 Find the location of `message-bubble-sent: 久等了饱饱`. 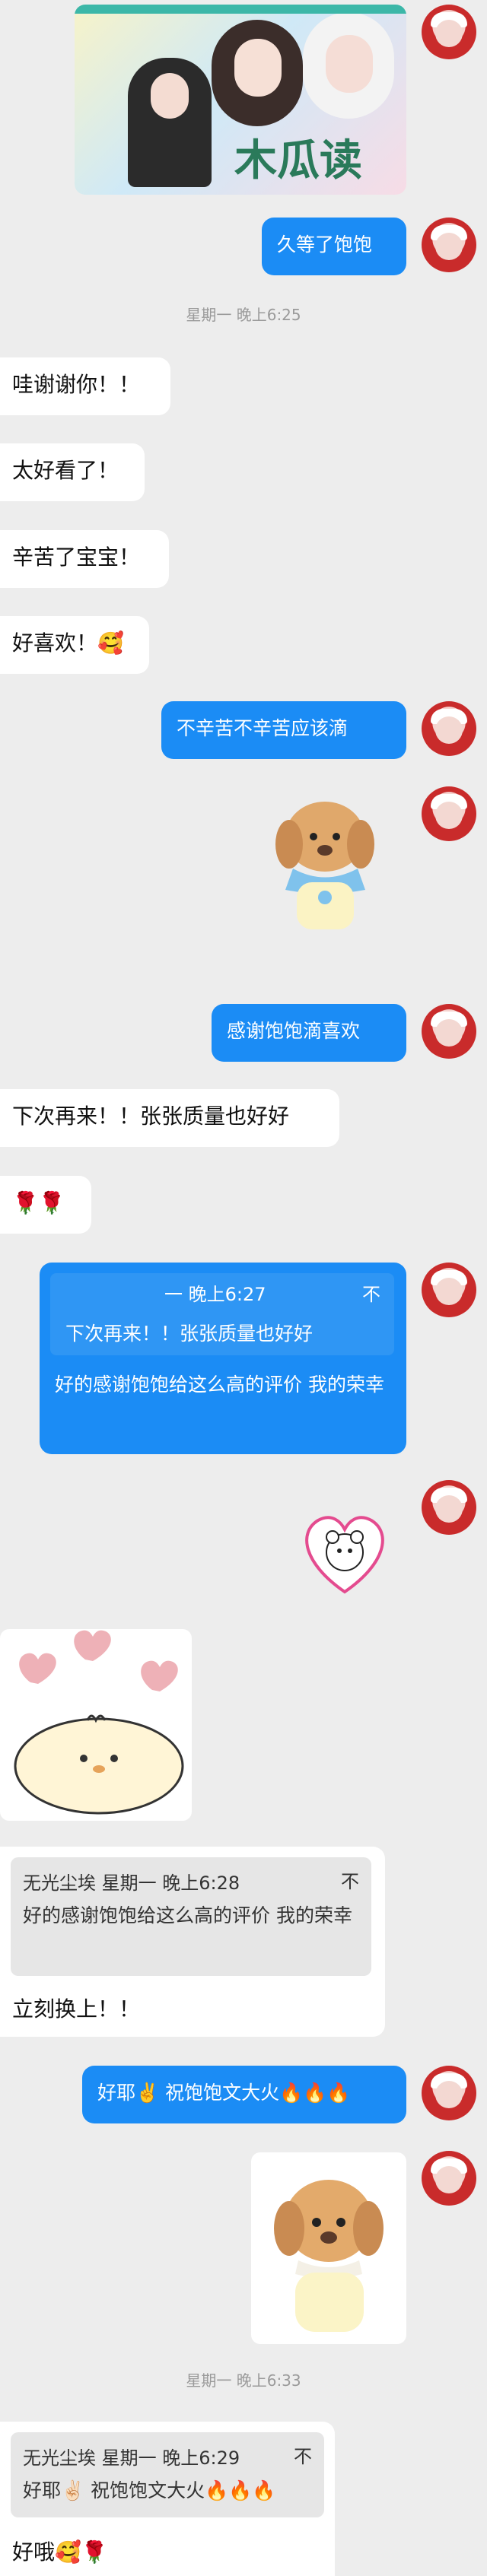

message-bubble-sent: 久等了饱饱 is located at coordinates (334, 247).